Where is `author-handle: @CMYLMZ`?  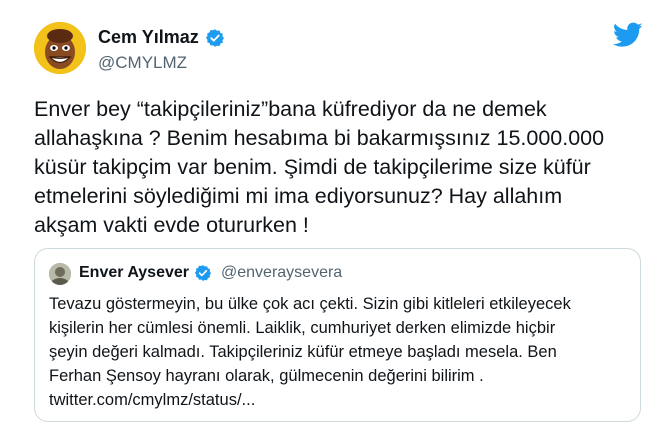
author-handle: @CMYLMZ is located at coordinates (142, 63).